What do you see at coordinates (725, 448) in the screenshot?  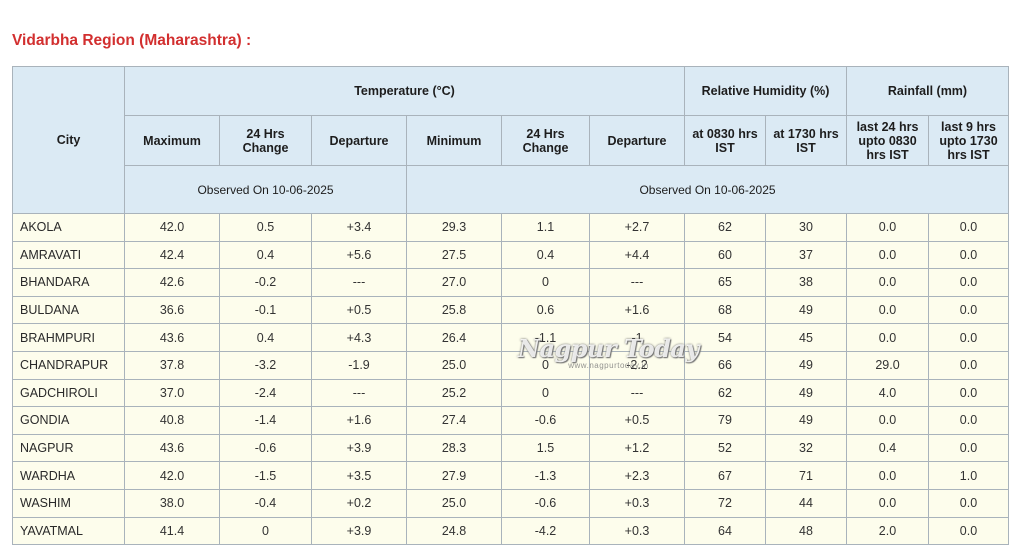 I see `cell-rh-0830: 52` at bounding box center [725, 448].